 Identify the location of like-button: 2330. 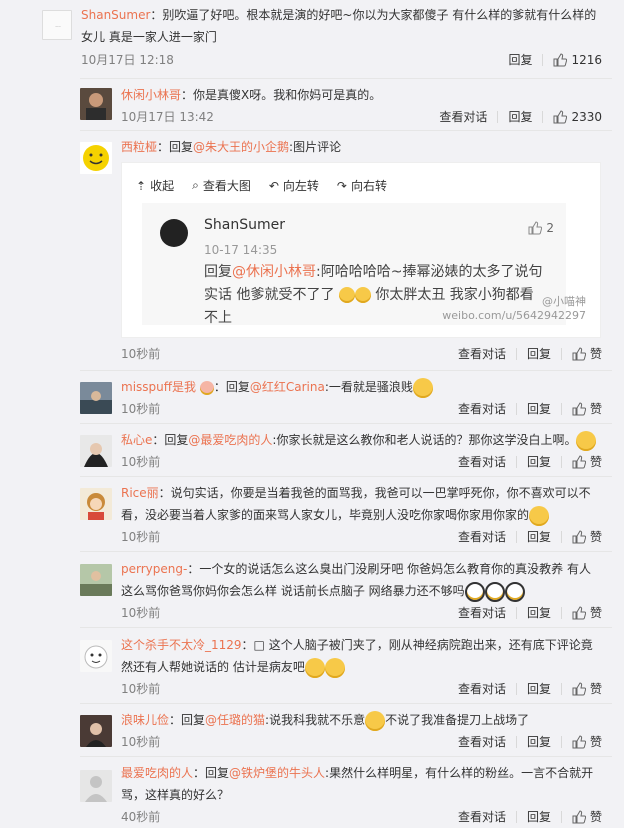
(577, 117).